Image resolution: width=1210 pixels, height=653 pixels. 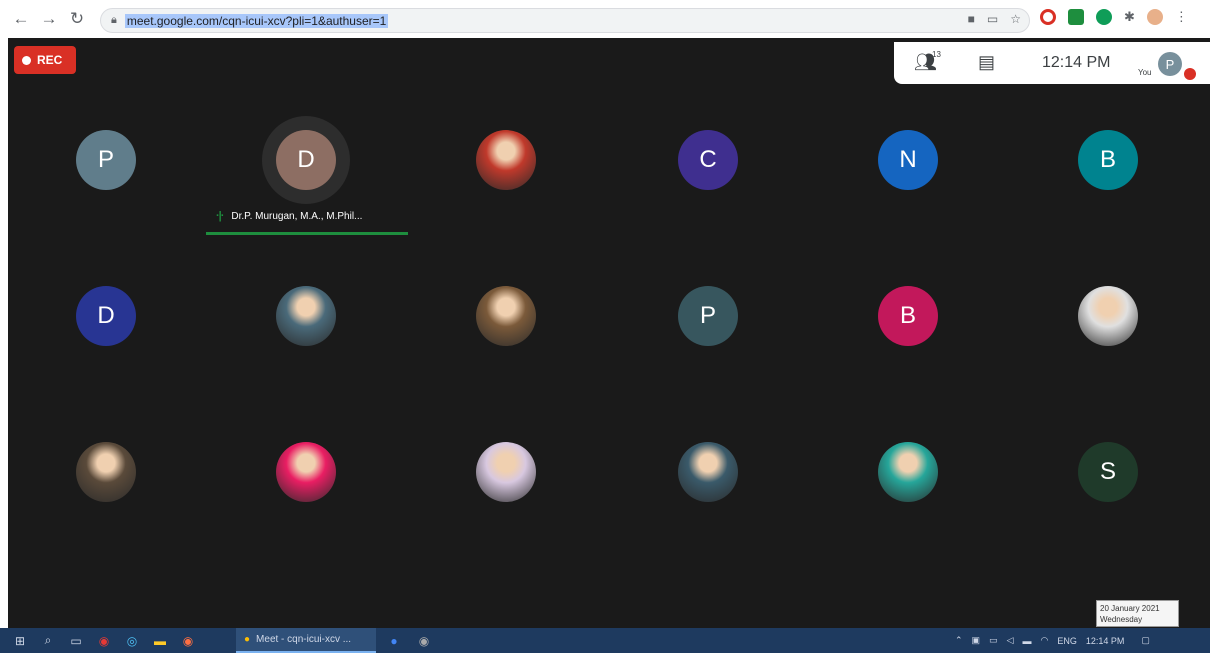 I want to click on you-label: You, so click(x=1145, y=72).